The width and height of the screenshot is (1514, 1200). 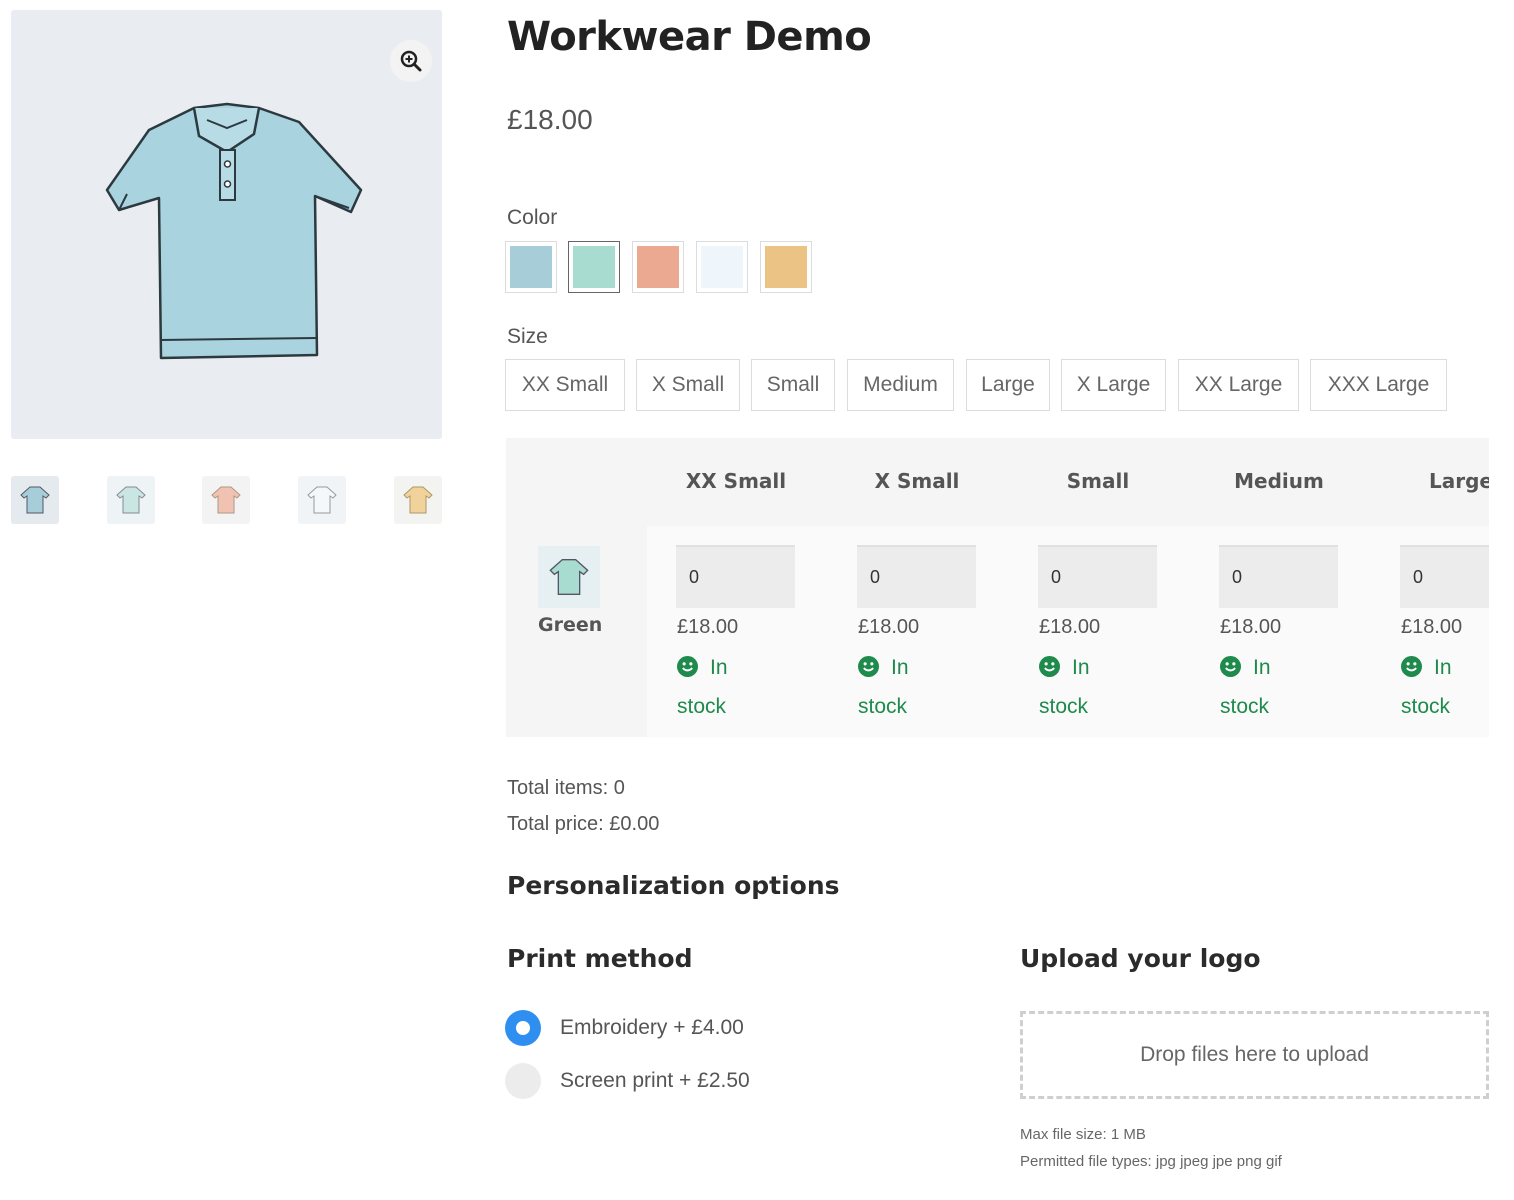 I want to click on thumbnail-coral, so click(x=226, y=500).